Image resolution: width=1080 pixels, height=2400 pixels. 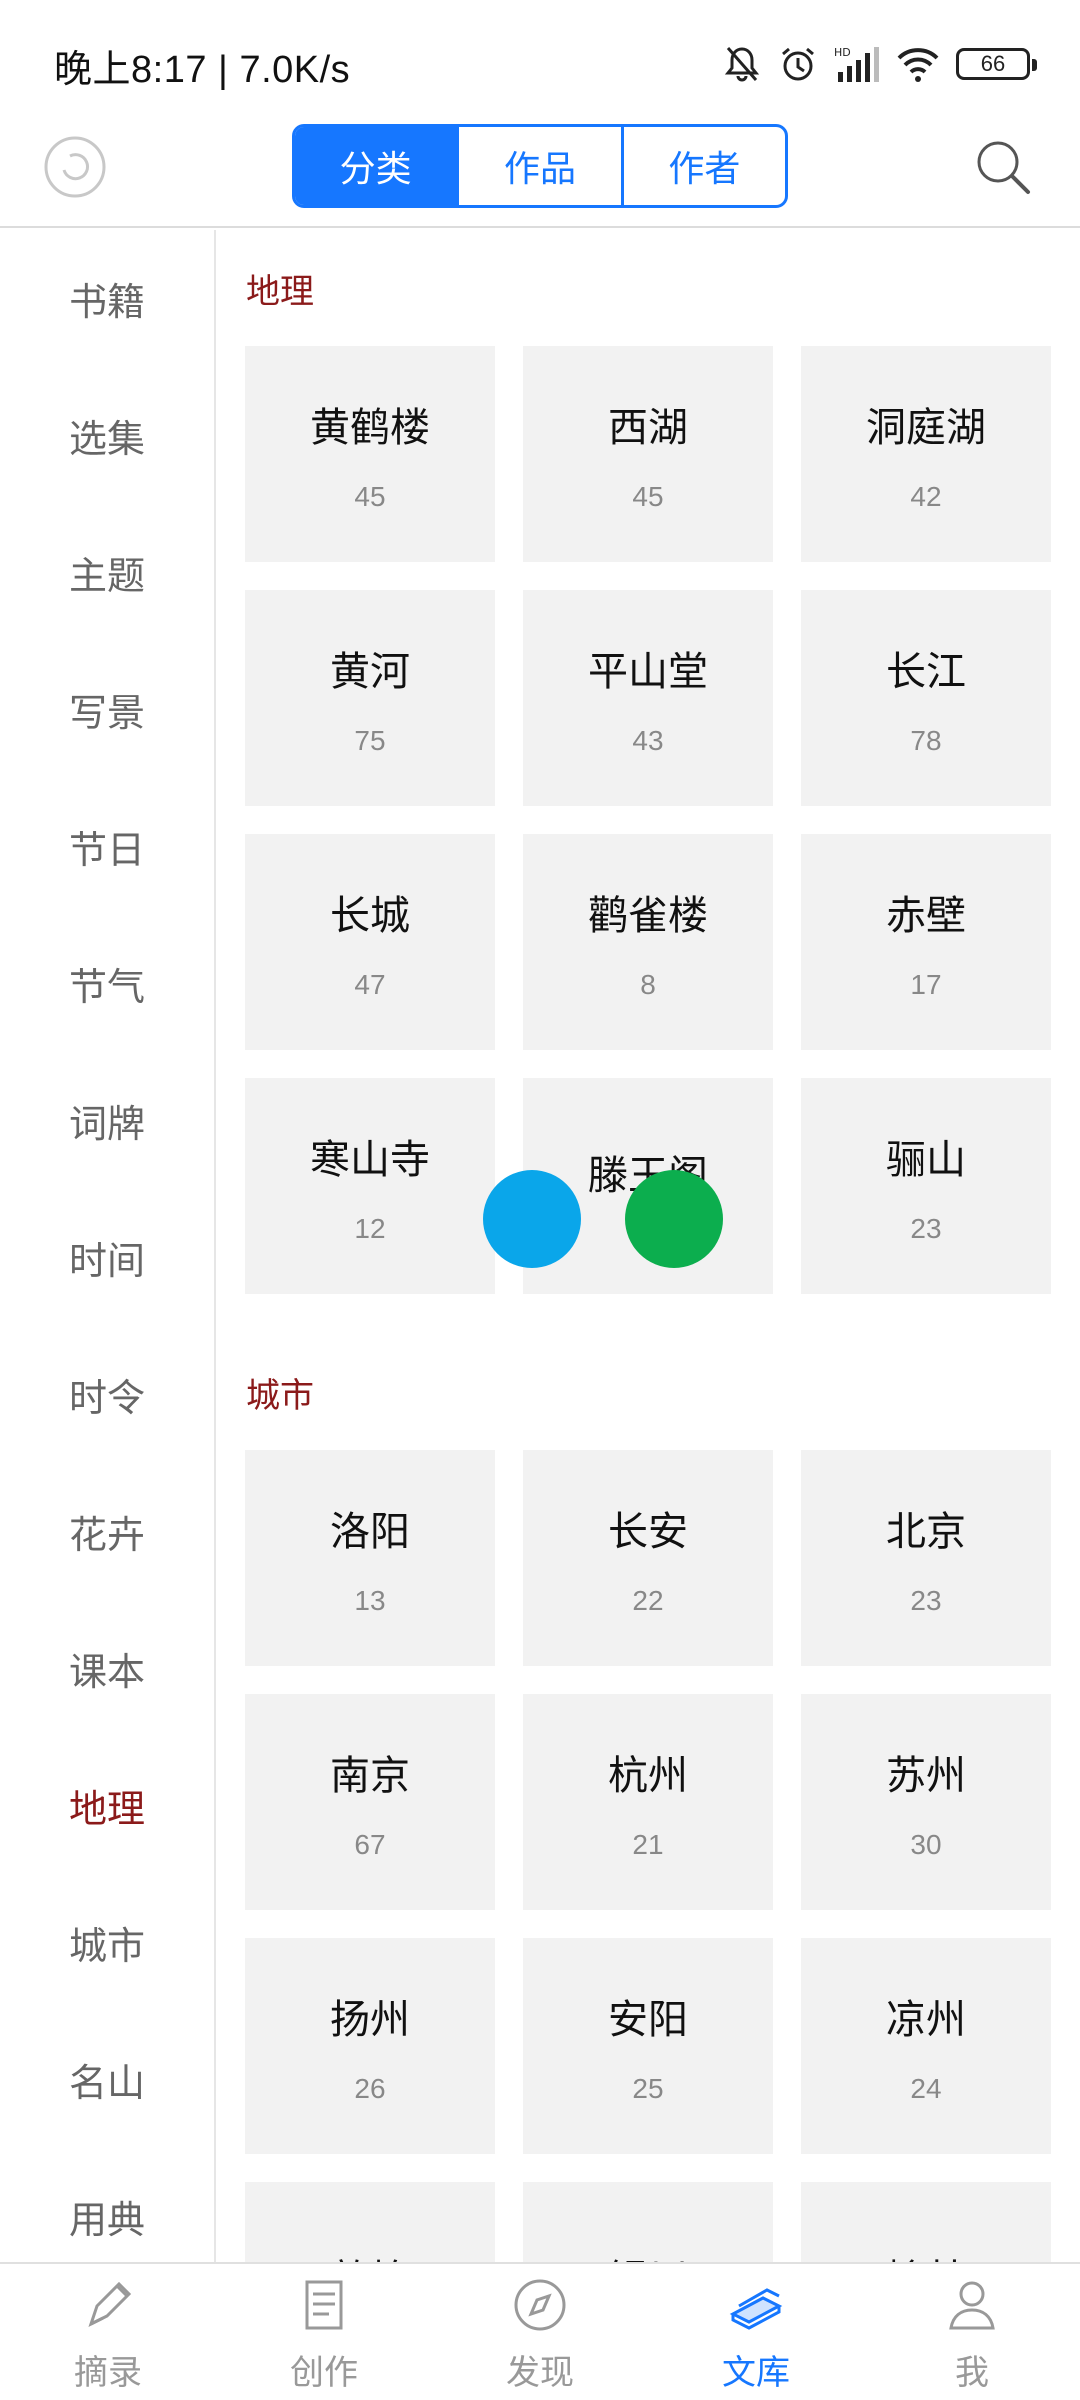 I want to click on signal-icon: HD, so click(x=857, y=64).